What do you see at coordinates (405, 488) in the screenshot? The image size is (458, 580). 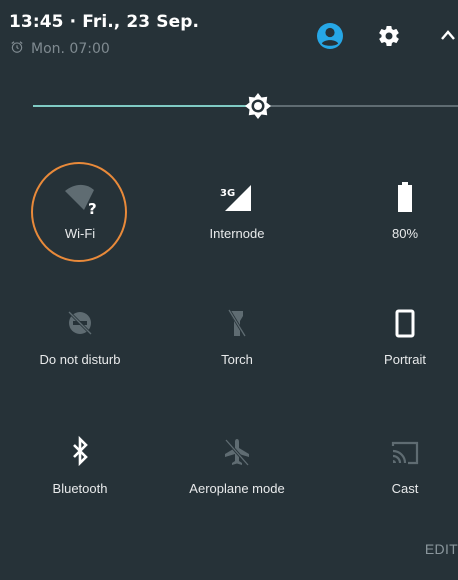 I see `tile-label-cast: Cast` at bounding box center [405, 488].